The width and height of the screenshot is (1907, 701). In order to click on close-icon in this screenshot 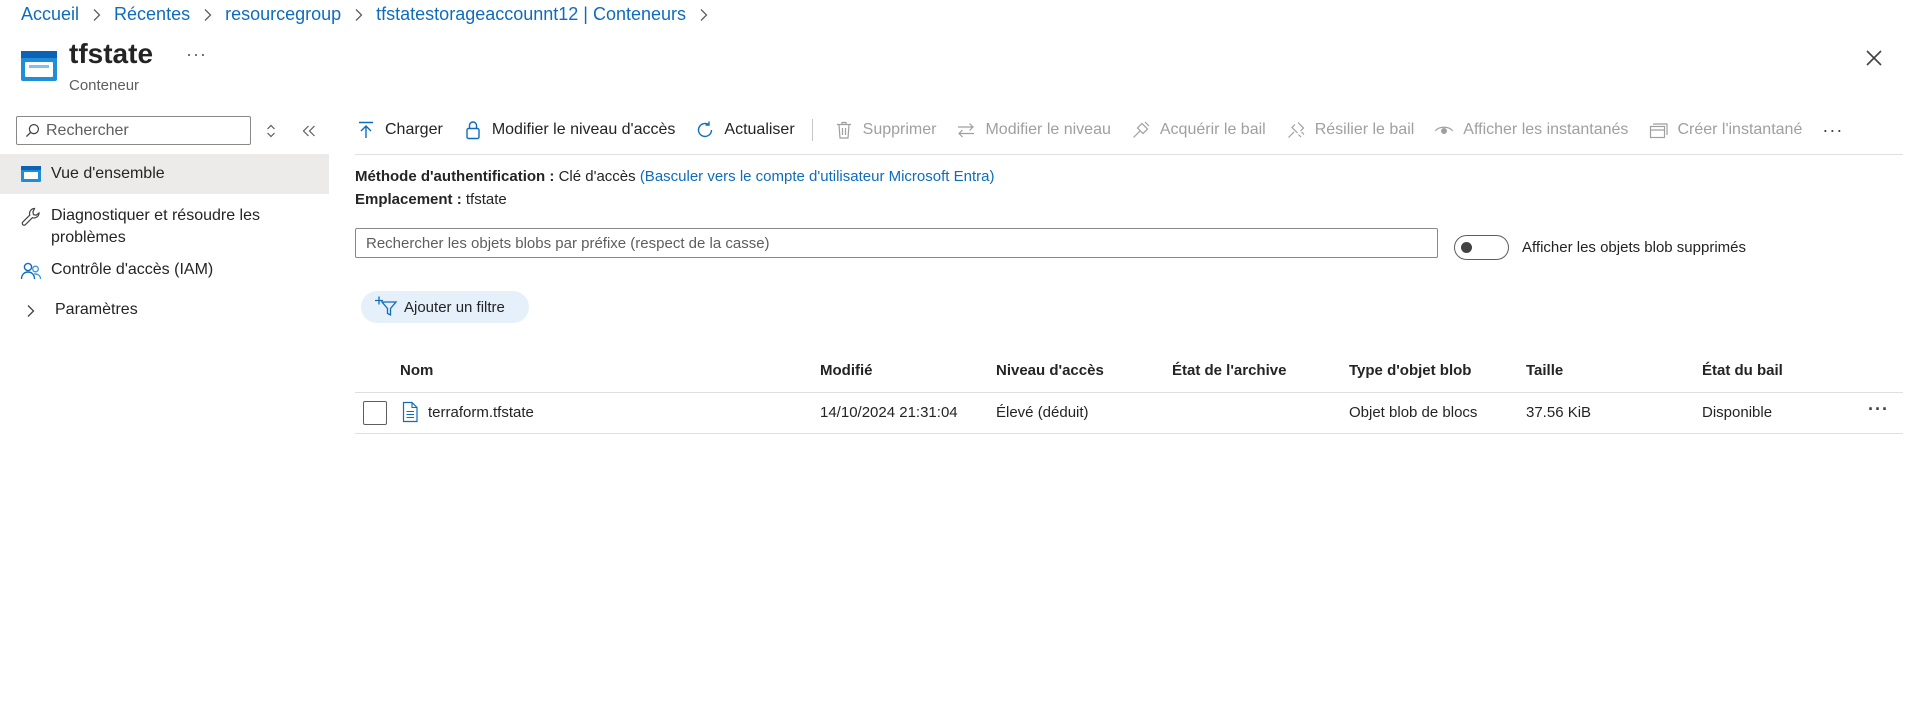, I will do `click(1874, 58)`.